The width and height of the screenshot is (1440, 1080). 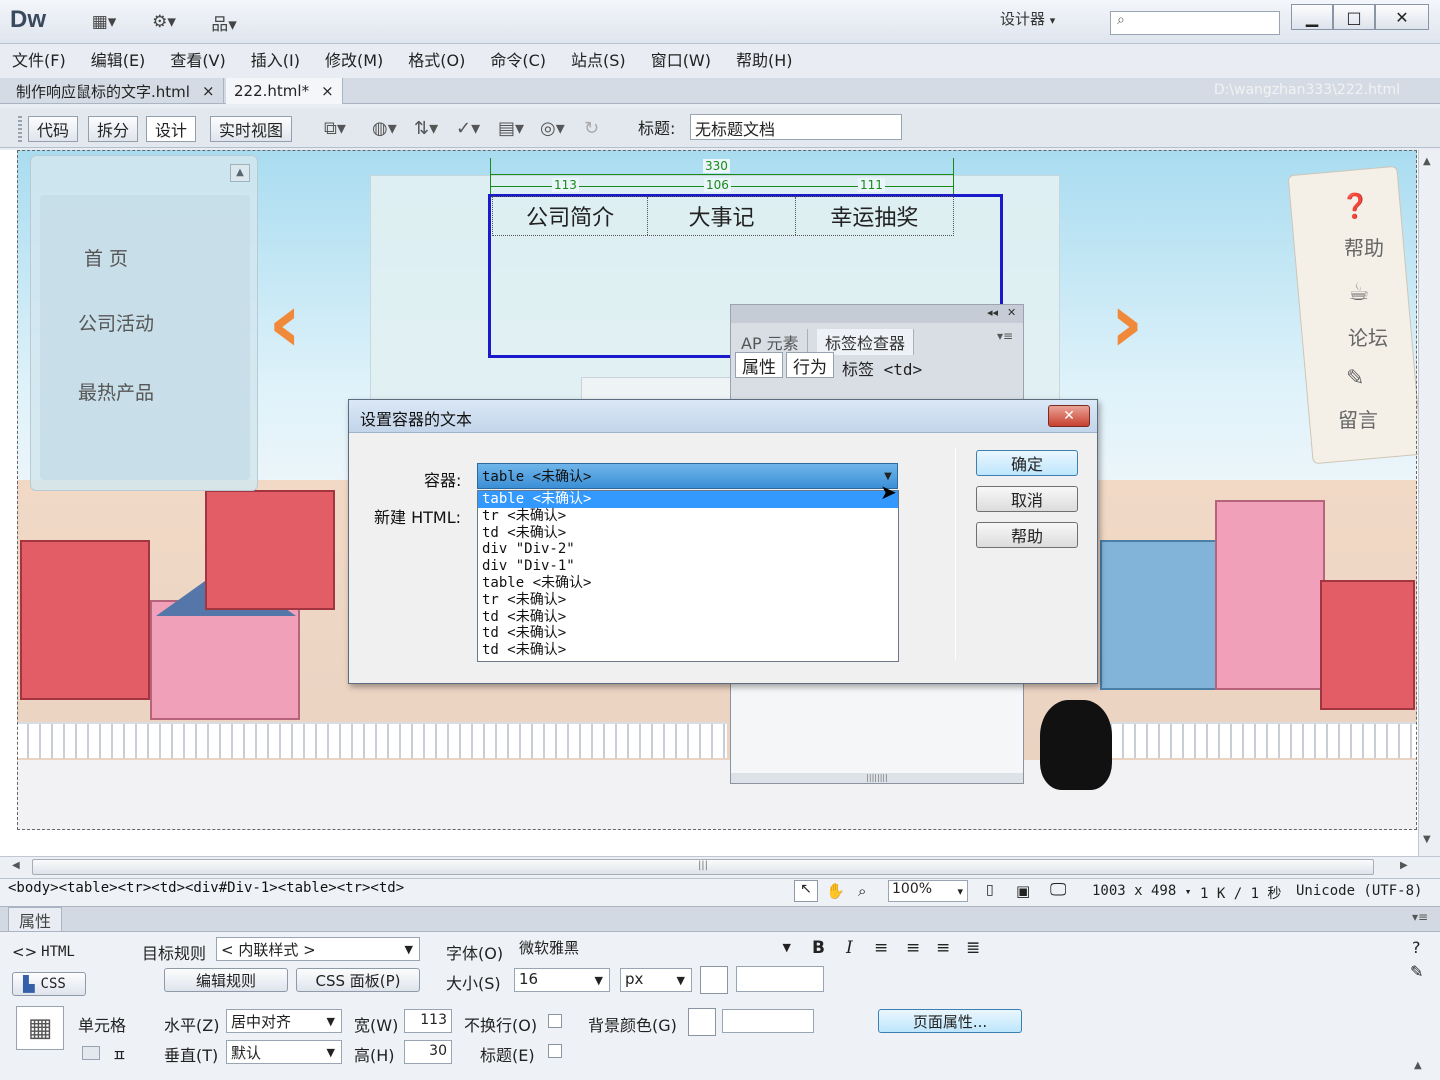 What do you see at coordinates (1011, 312) in the screenshot?
I see `panel-close-icon: ✕` at bounding box center [1011, 312].